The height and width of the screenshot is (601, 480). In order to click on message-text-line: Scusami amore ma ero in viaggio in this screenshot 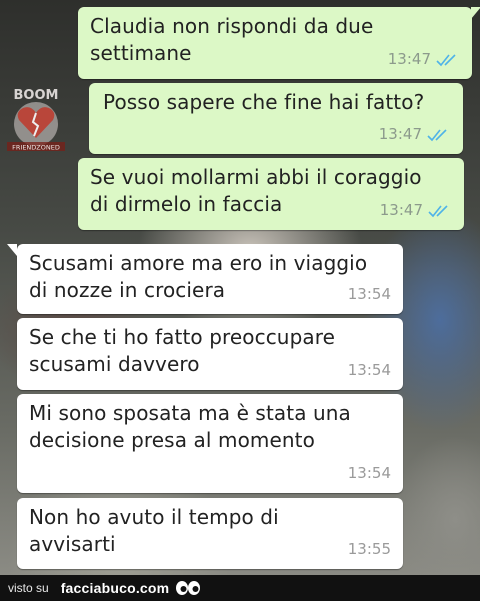, I will do `click(198, 263)`.